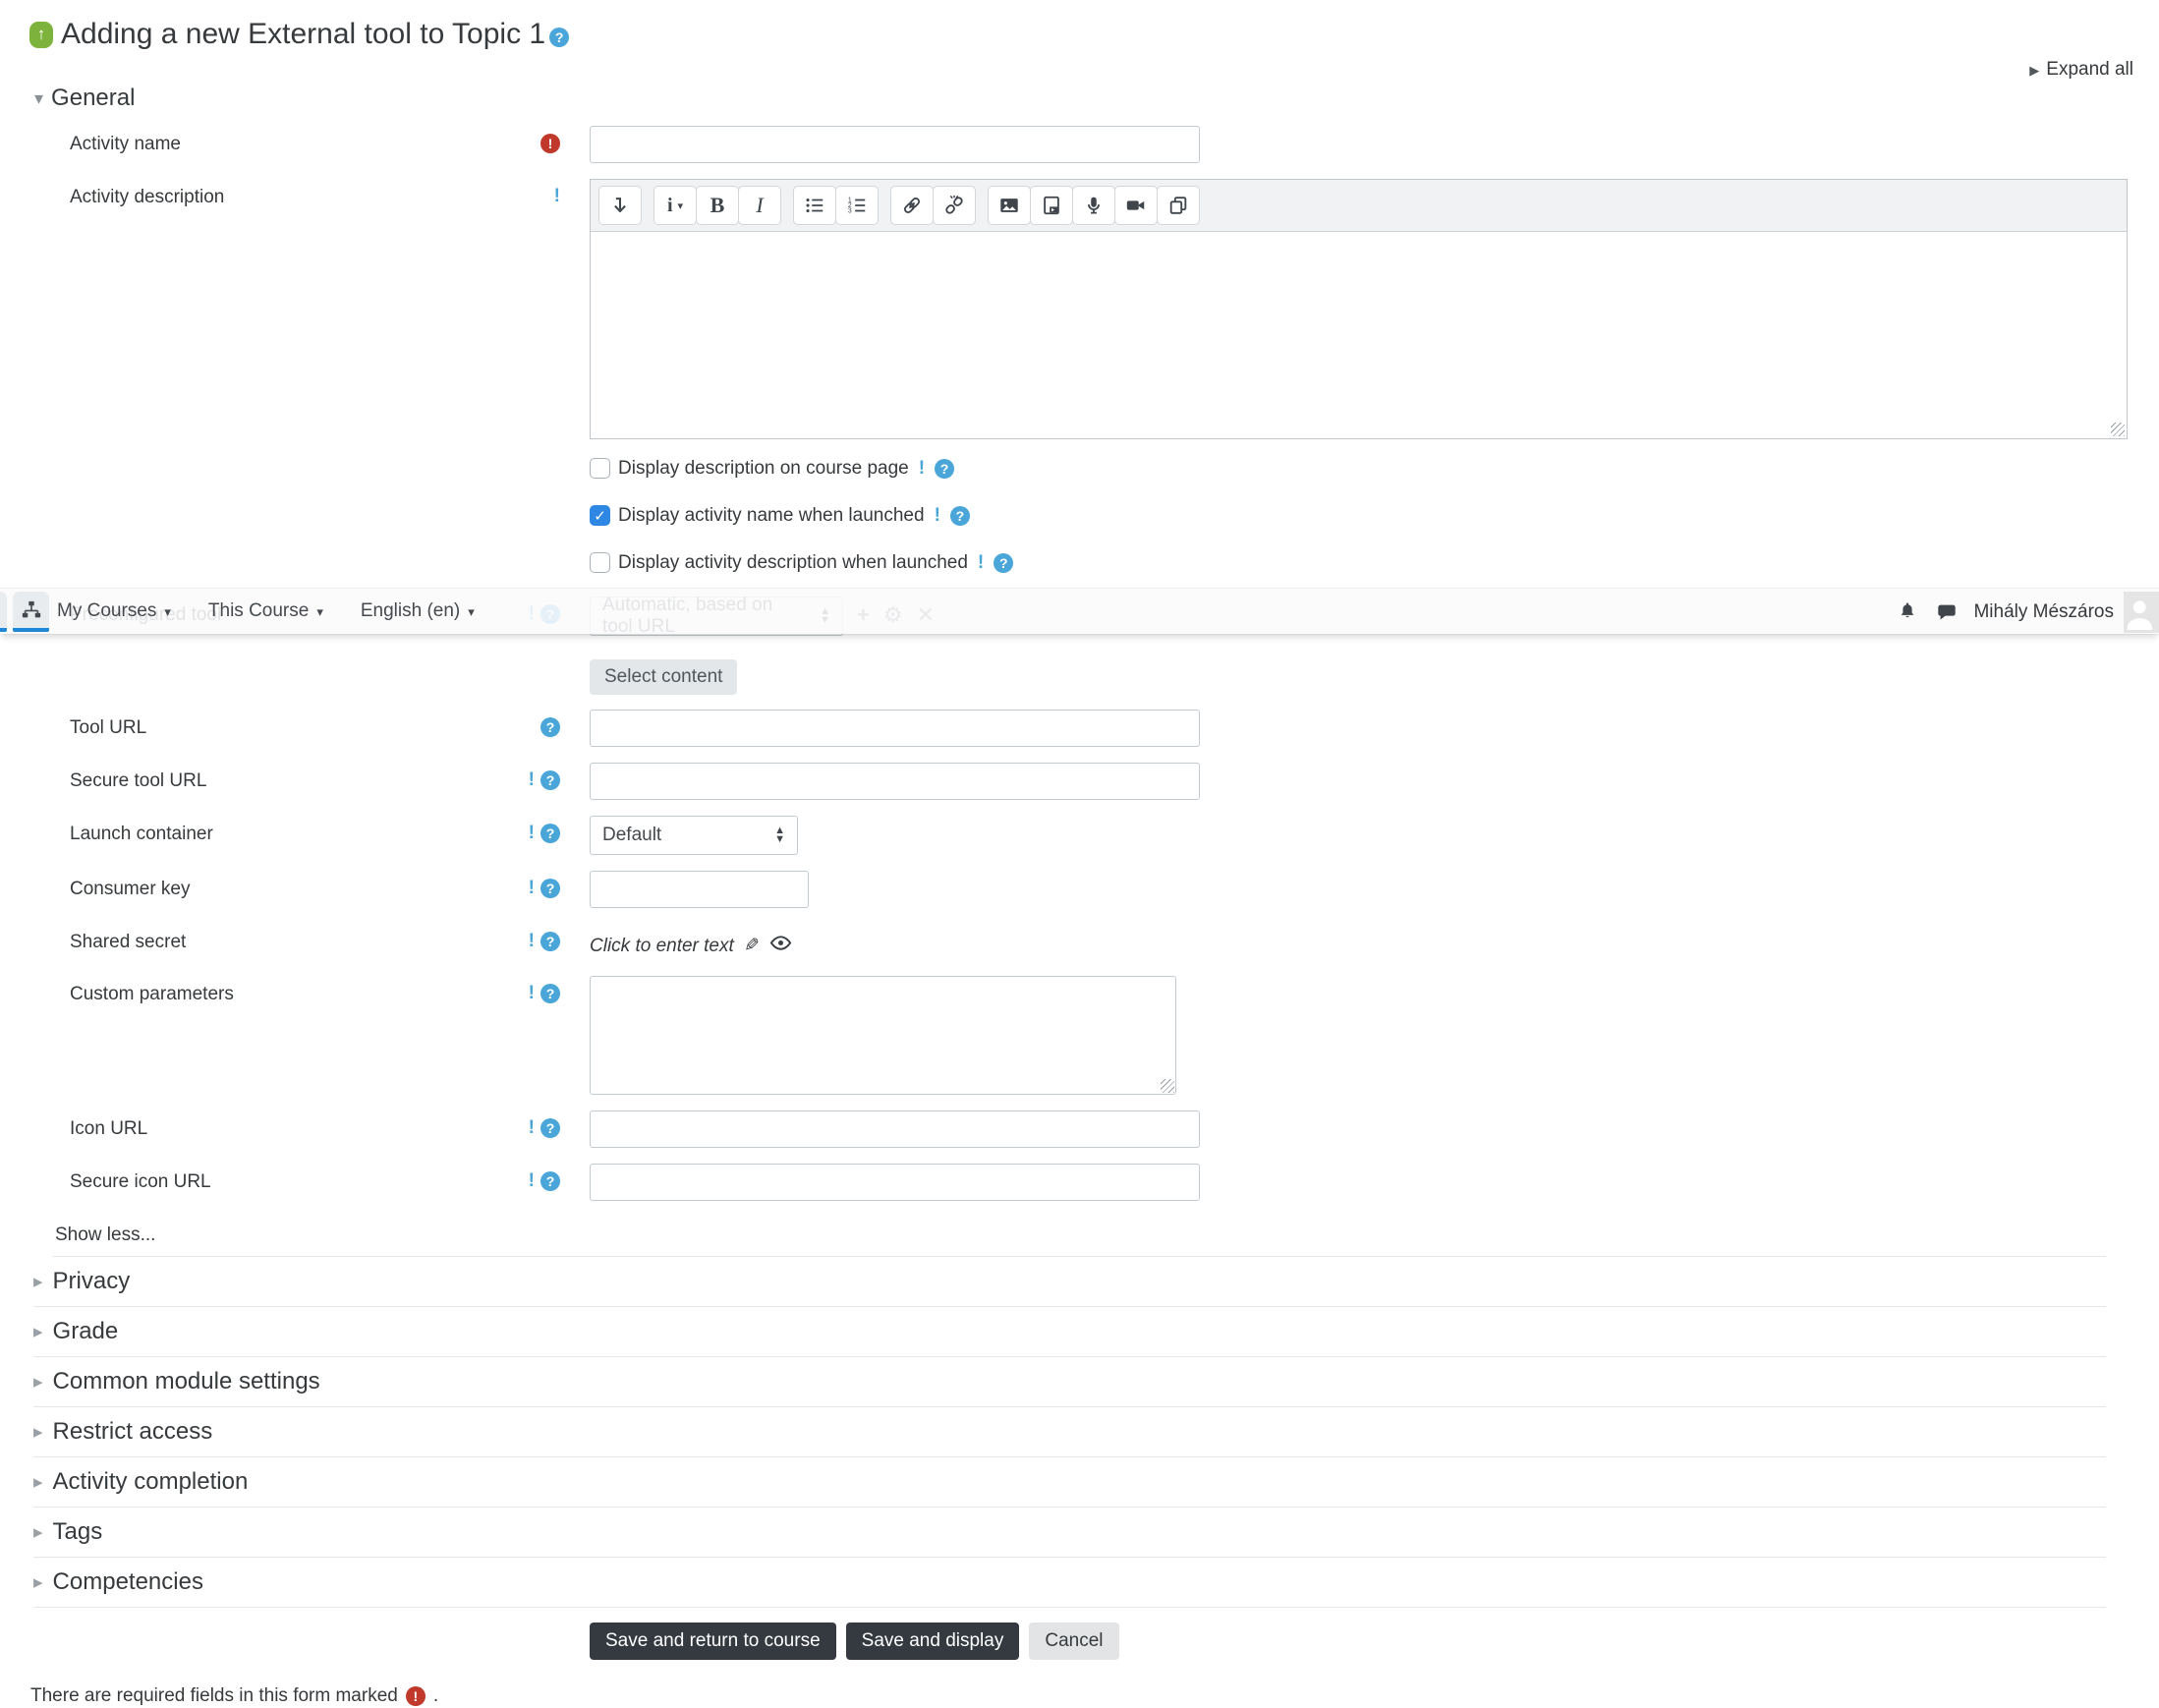  I want to click on edit-pencil-icon: ✎, so click(752, 946).